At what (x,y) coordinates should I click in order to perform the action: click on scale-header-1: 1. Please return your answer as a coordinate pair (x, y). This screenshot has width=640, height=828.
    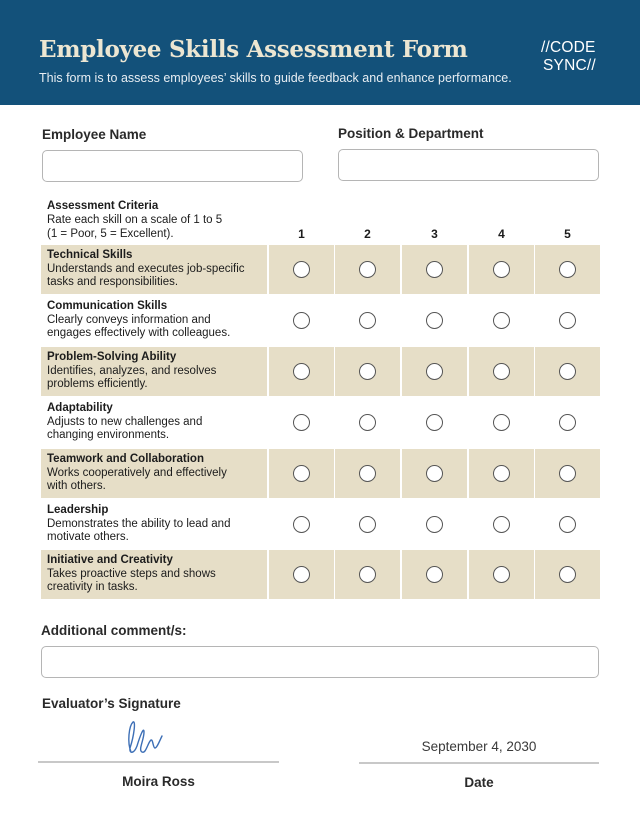
    Looking at the image, I should click on (301, 234).